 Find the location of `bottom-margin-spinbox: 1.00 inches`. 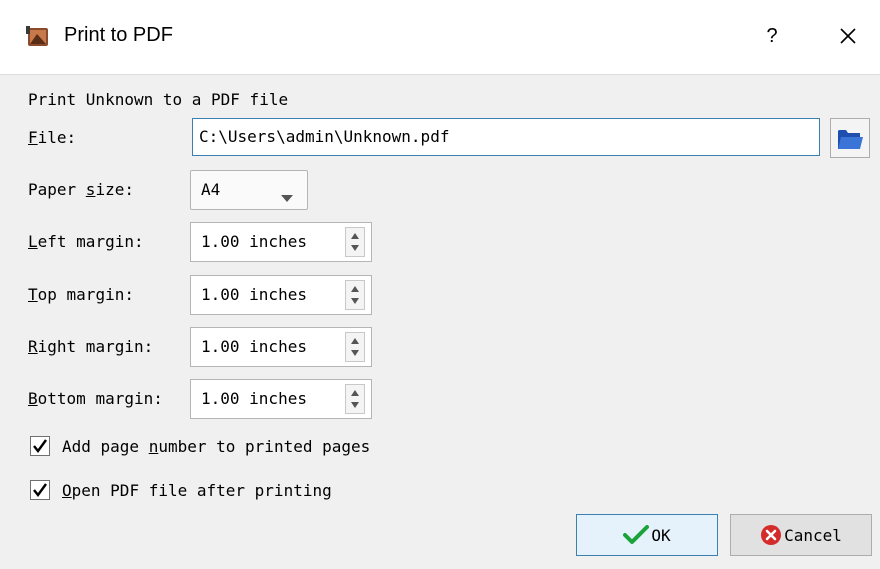

bottom-margin-spinbox: 1.00 inches is located at coordinates (281, 399).